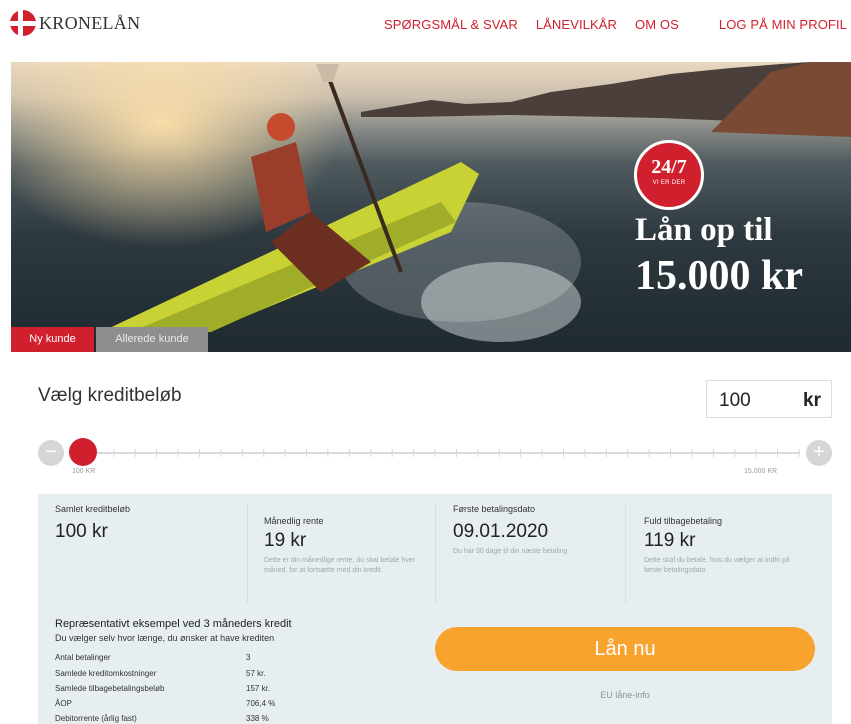  What do you see at coordinates (106, 673) in the screenshot?
I see `example-row-label: Samlede kreditomkostninger` at bounding box center [106, 673].